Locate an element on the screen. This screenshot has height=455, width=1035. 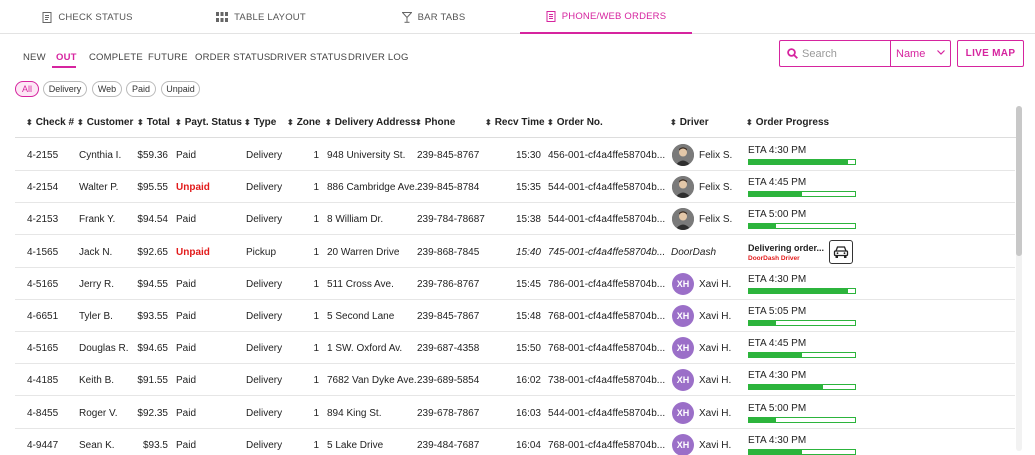
col-customer: ⬍ Customer is located at coordinates (105, 122).